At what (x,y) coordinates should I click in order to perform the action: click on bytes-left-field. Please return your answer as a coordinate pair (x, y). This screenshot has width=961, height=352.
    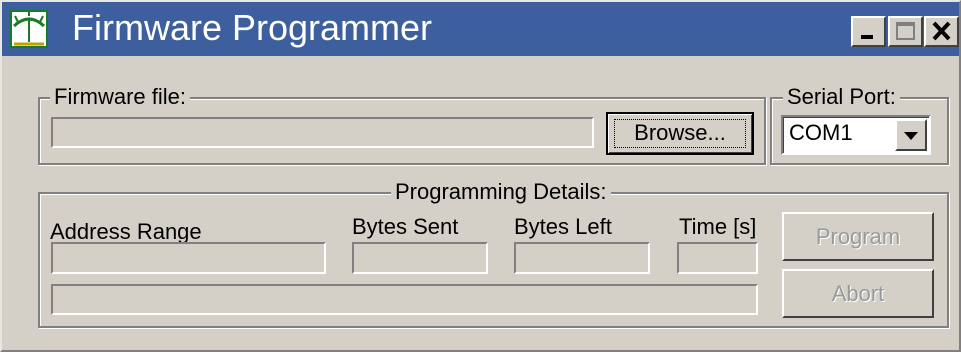
    Looking at the image, I should click on (582, 258).